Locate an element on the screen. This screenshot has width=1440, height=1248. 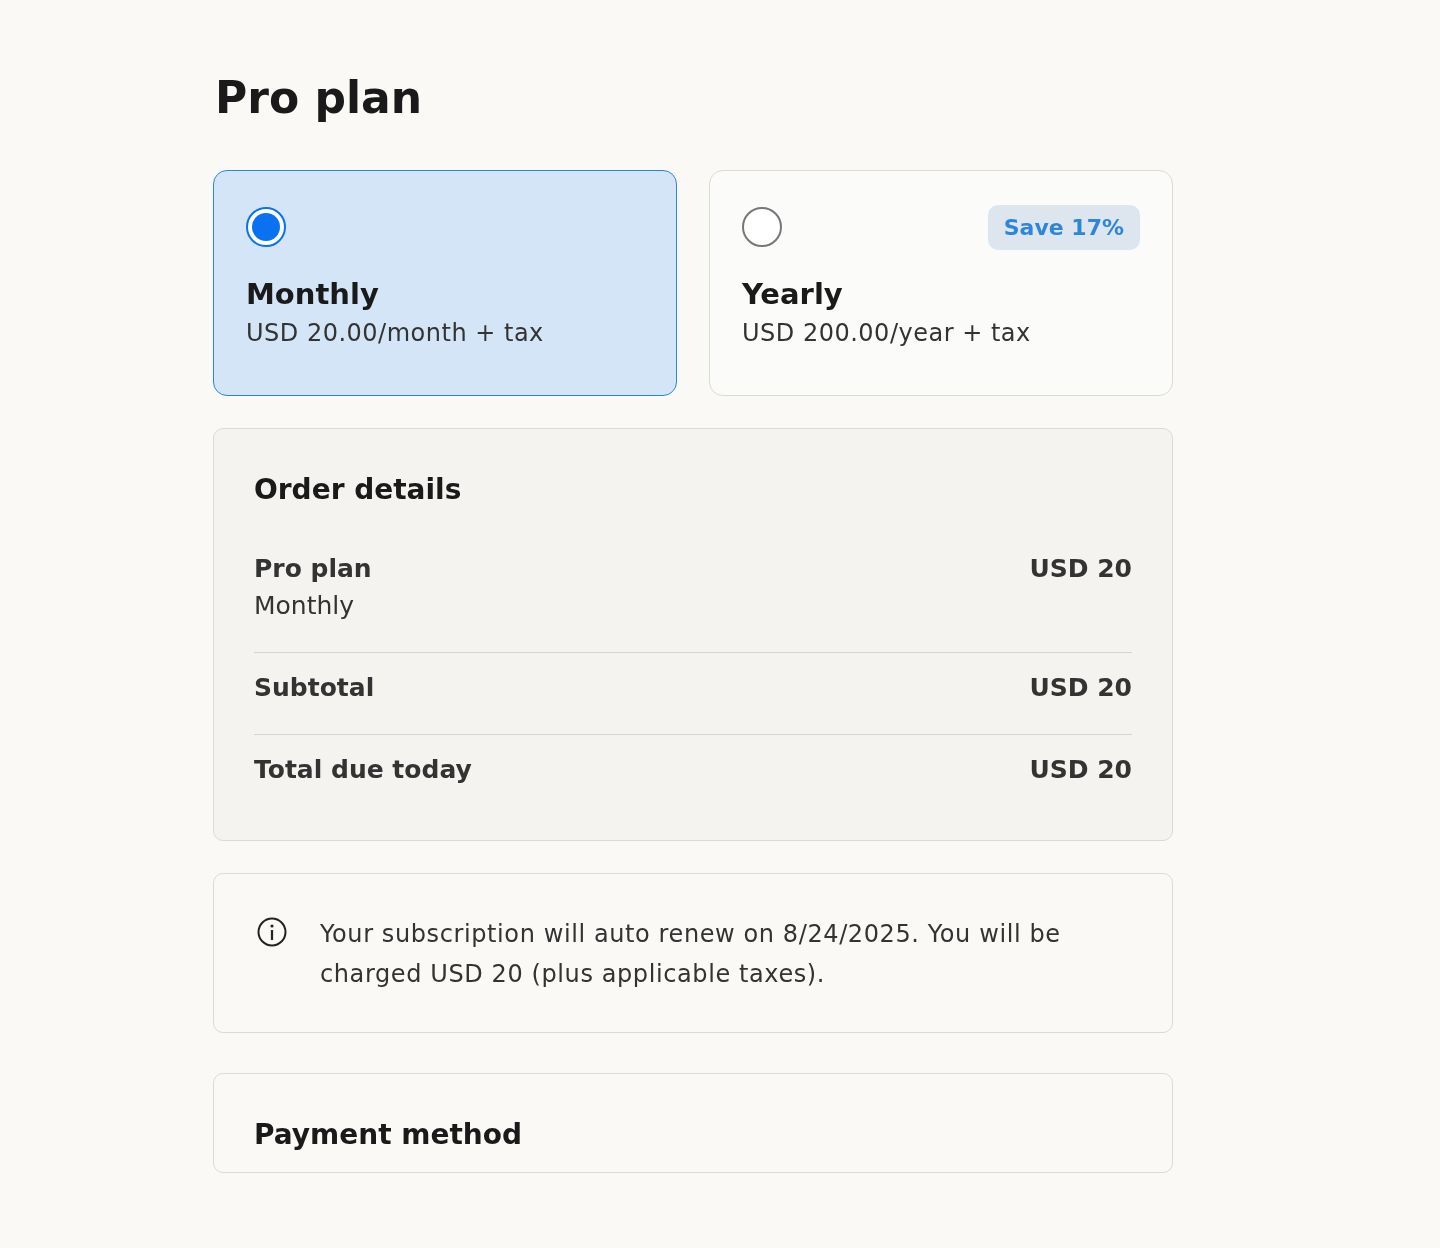
plan-price: USD 200.00/year + tax is located at coordinates (887, 333).